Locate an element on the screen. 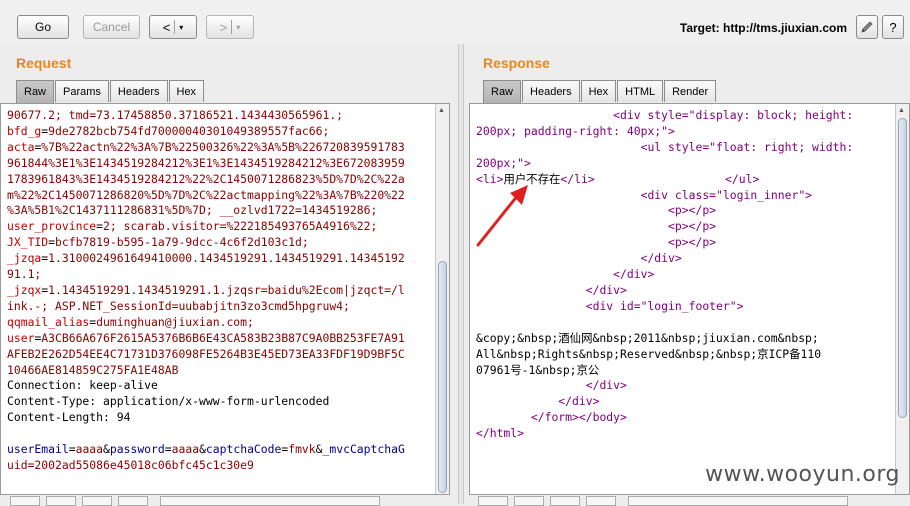 This screenshot has height=506, width=910. response-tabs: Raw Headers Hex HTML Render is located at coordinates (600, 91).